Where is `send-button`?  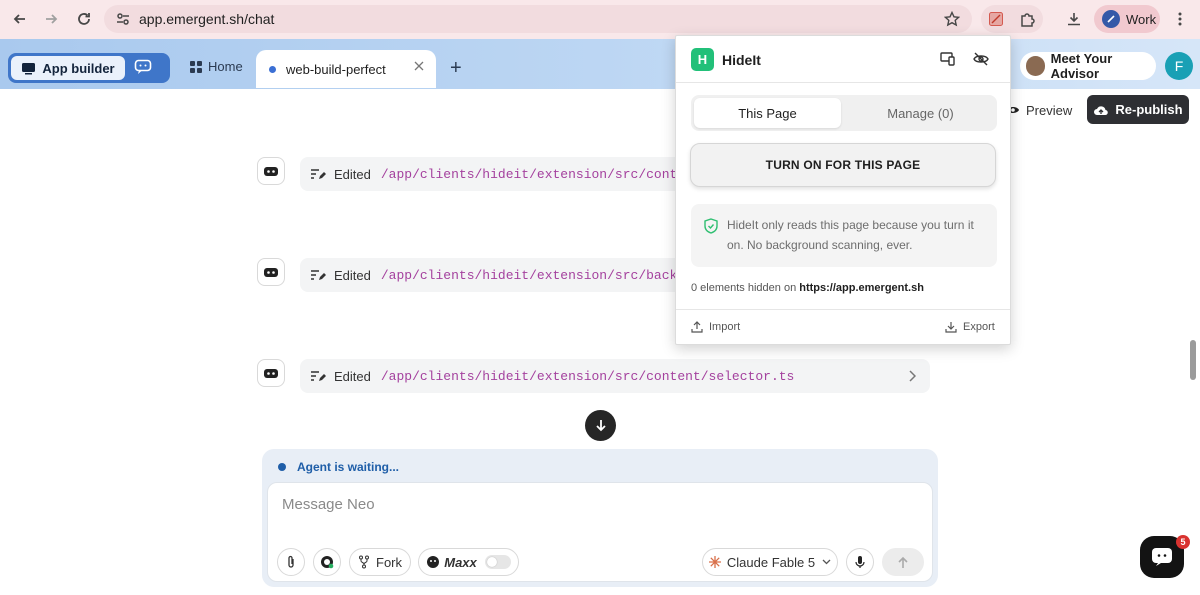 send-button is located at coordinates (903, 562).